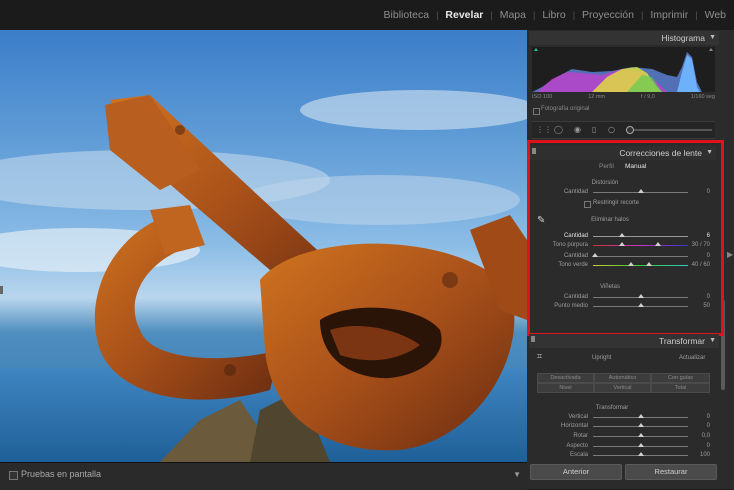 This screenshot has height=490, width=734. What do you see at coordinates (407, 15) in the screenshot?
I see `module-biblioteca: Biblioteca` at bounding box center [407, 15].